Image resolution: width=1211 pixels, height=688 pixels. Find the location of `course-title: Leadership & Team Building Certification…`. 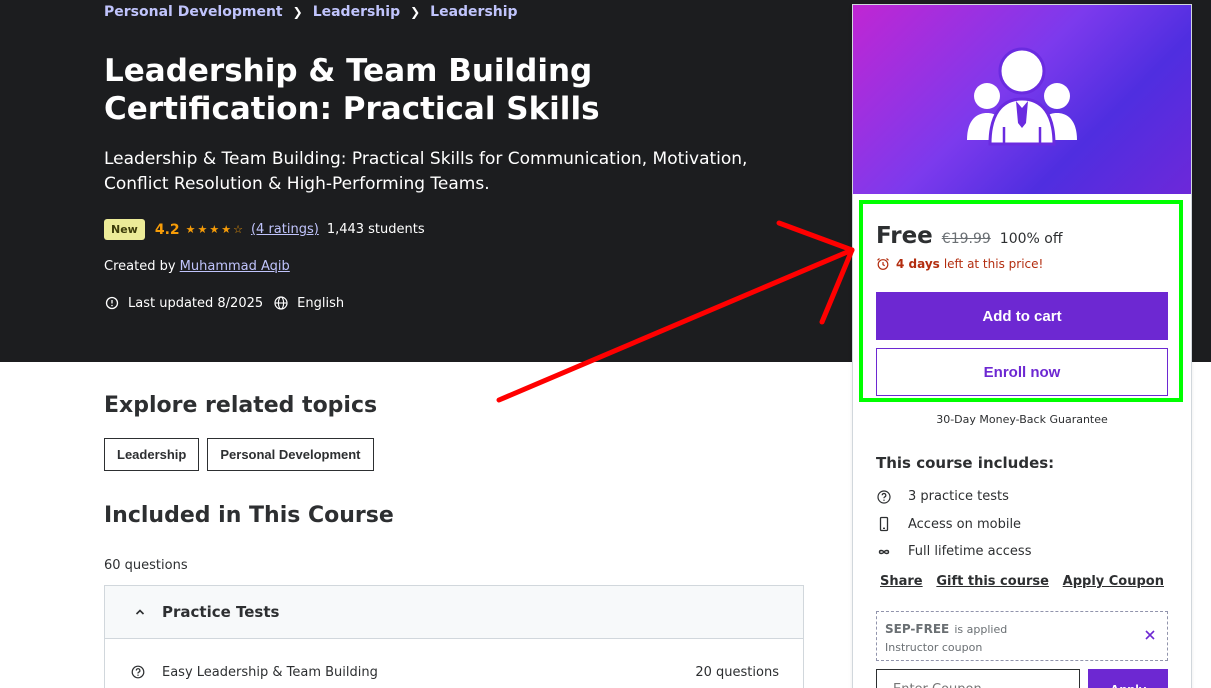

course-title: Leadership & Team Building Certification… is located at coordinates (352, 90).